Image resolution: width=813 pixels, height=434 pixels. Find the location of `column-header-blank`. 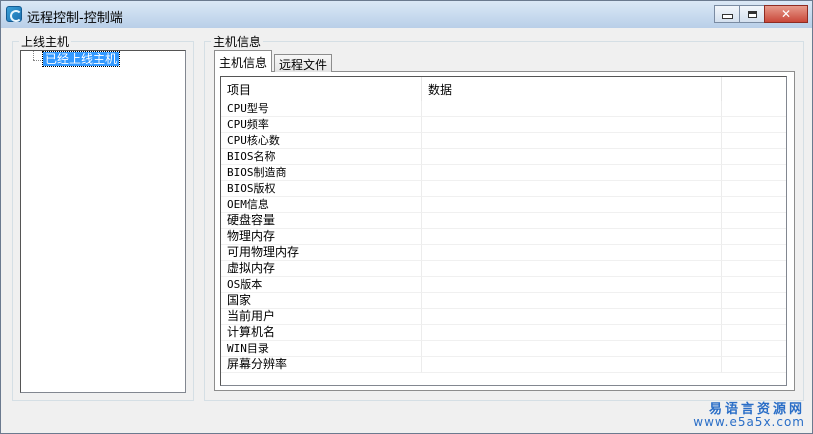

column-header-blank is located at coordinates (754, 89).